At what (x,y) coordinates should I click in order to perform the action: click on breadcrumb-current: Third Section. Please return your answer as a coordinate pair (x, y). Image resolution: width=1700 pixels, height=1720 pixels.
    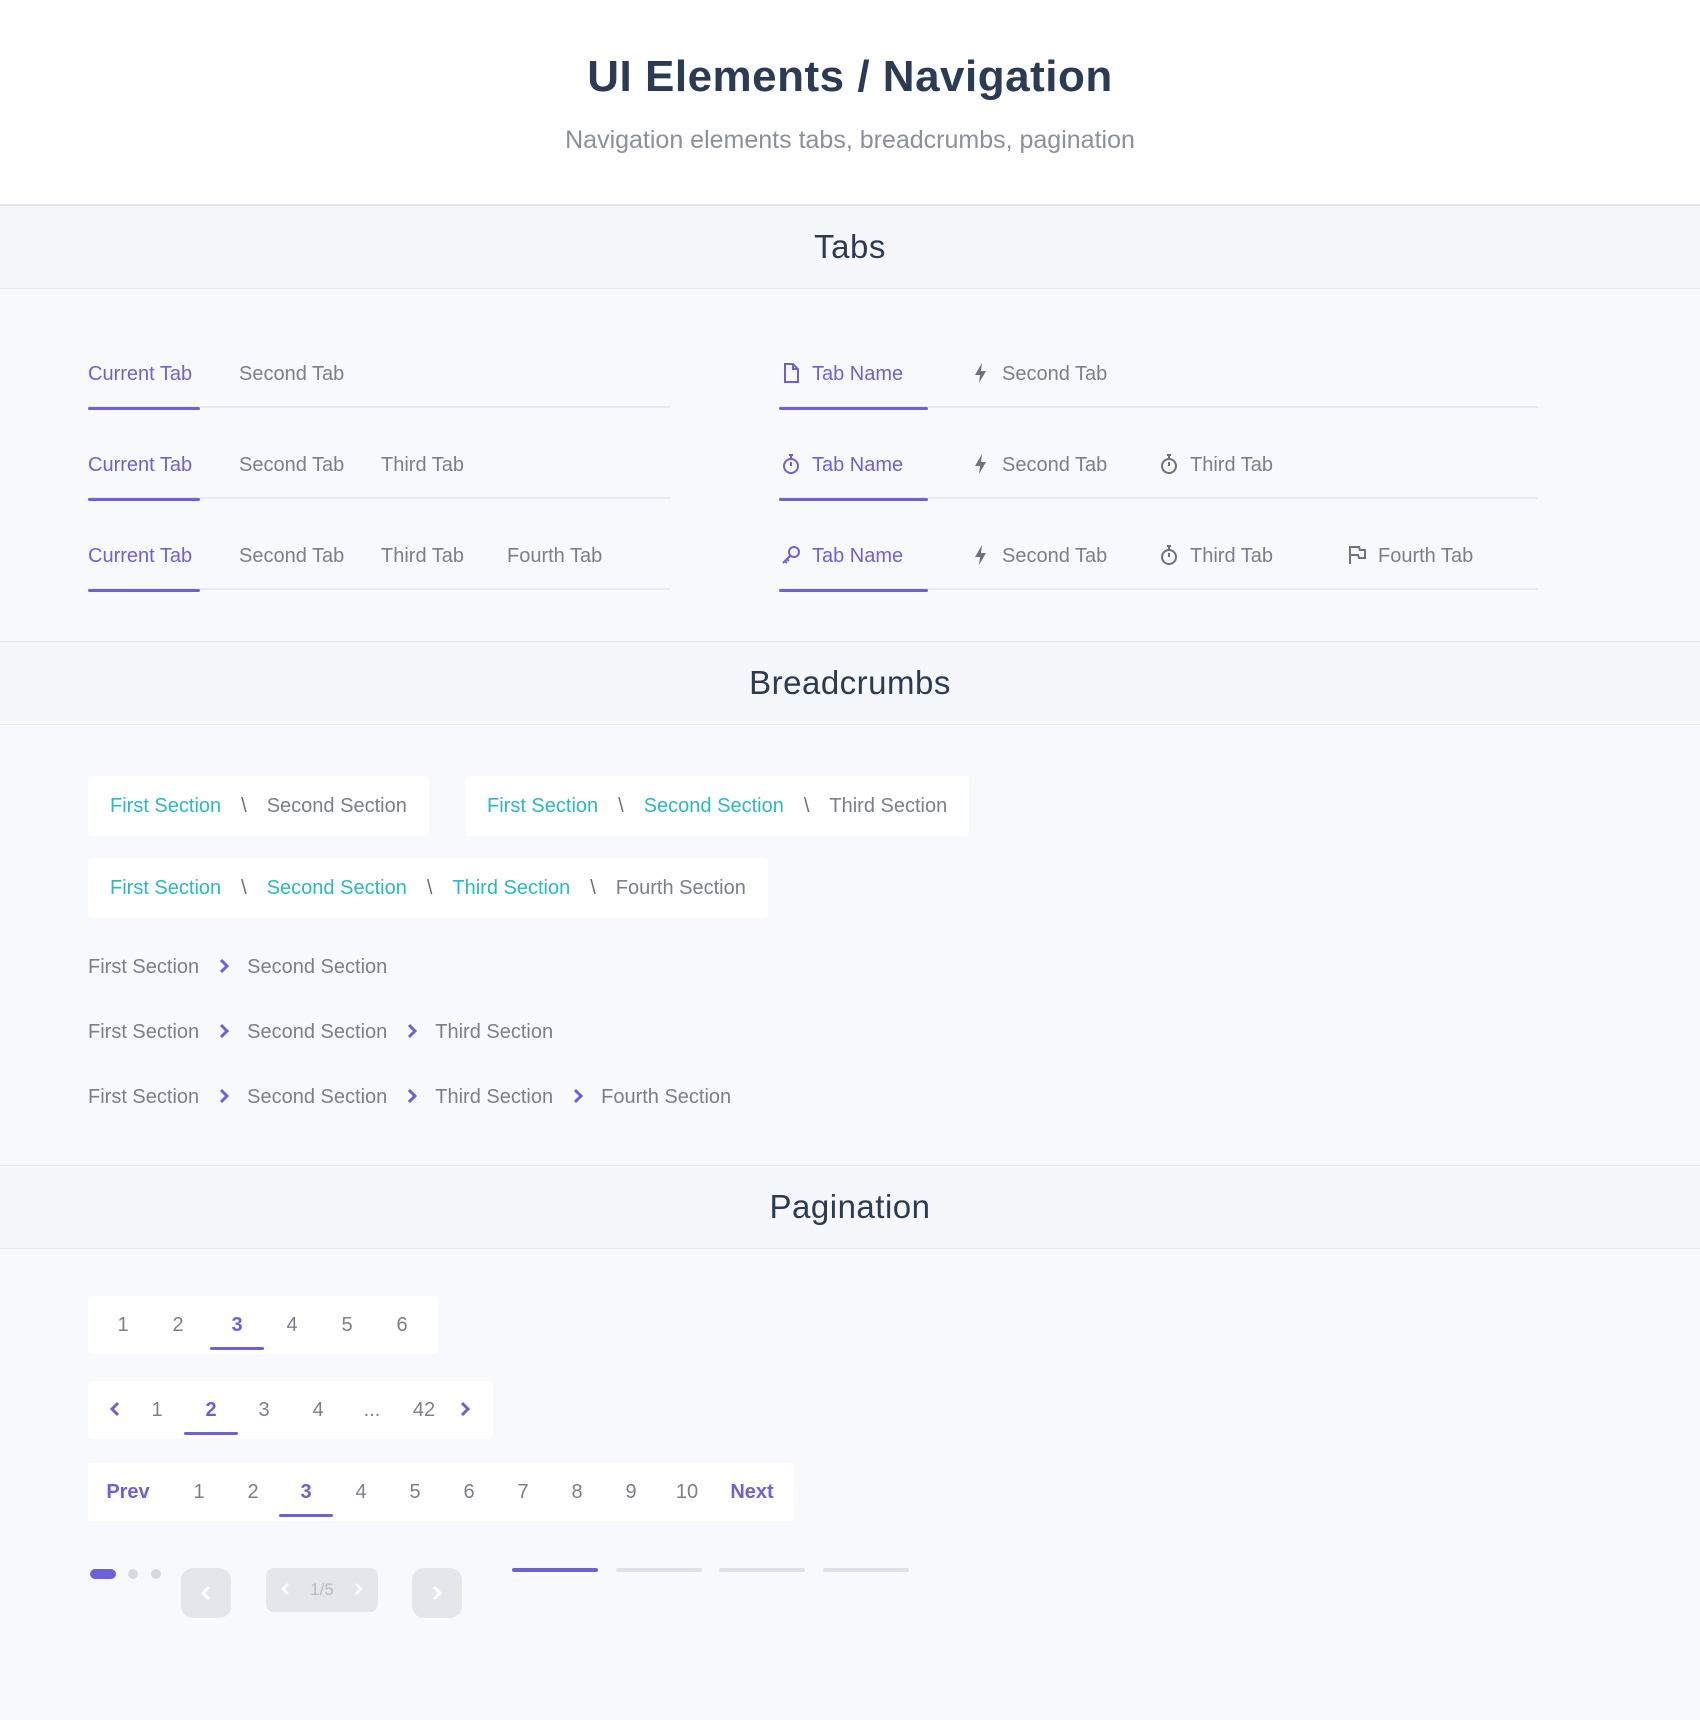
    Looking at the image, I should click on (888, 806).